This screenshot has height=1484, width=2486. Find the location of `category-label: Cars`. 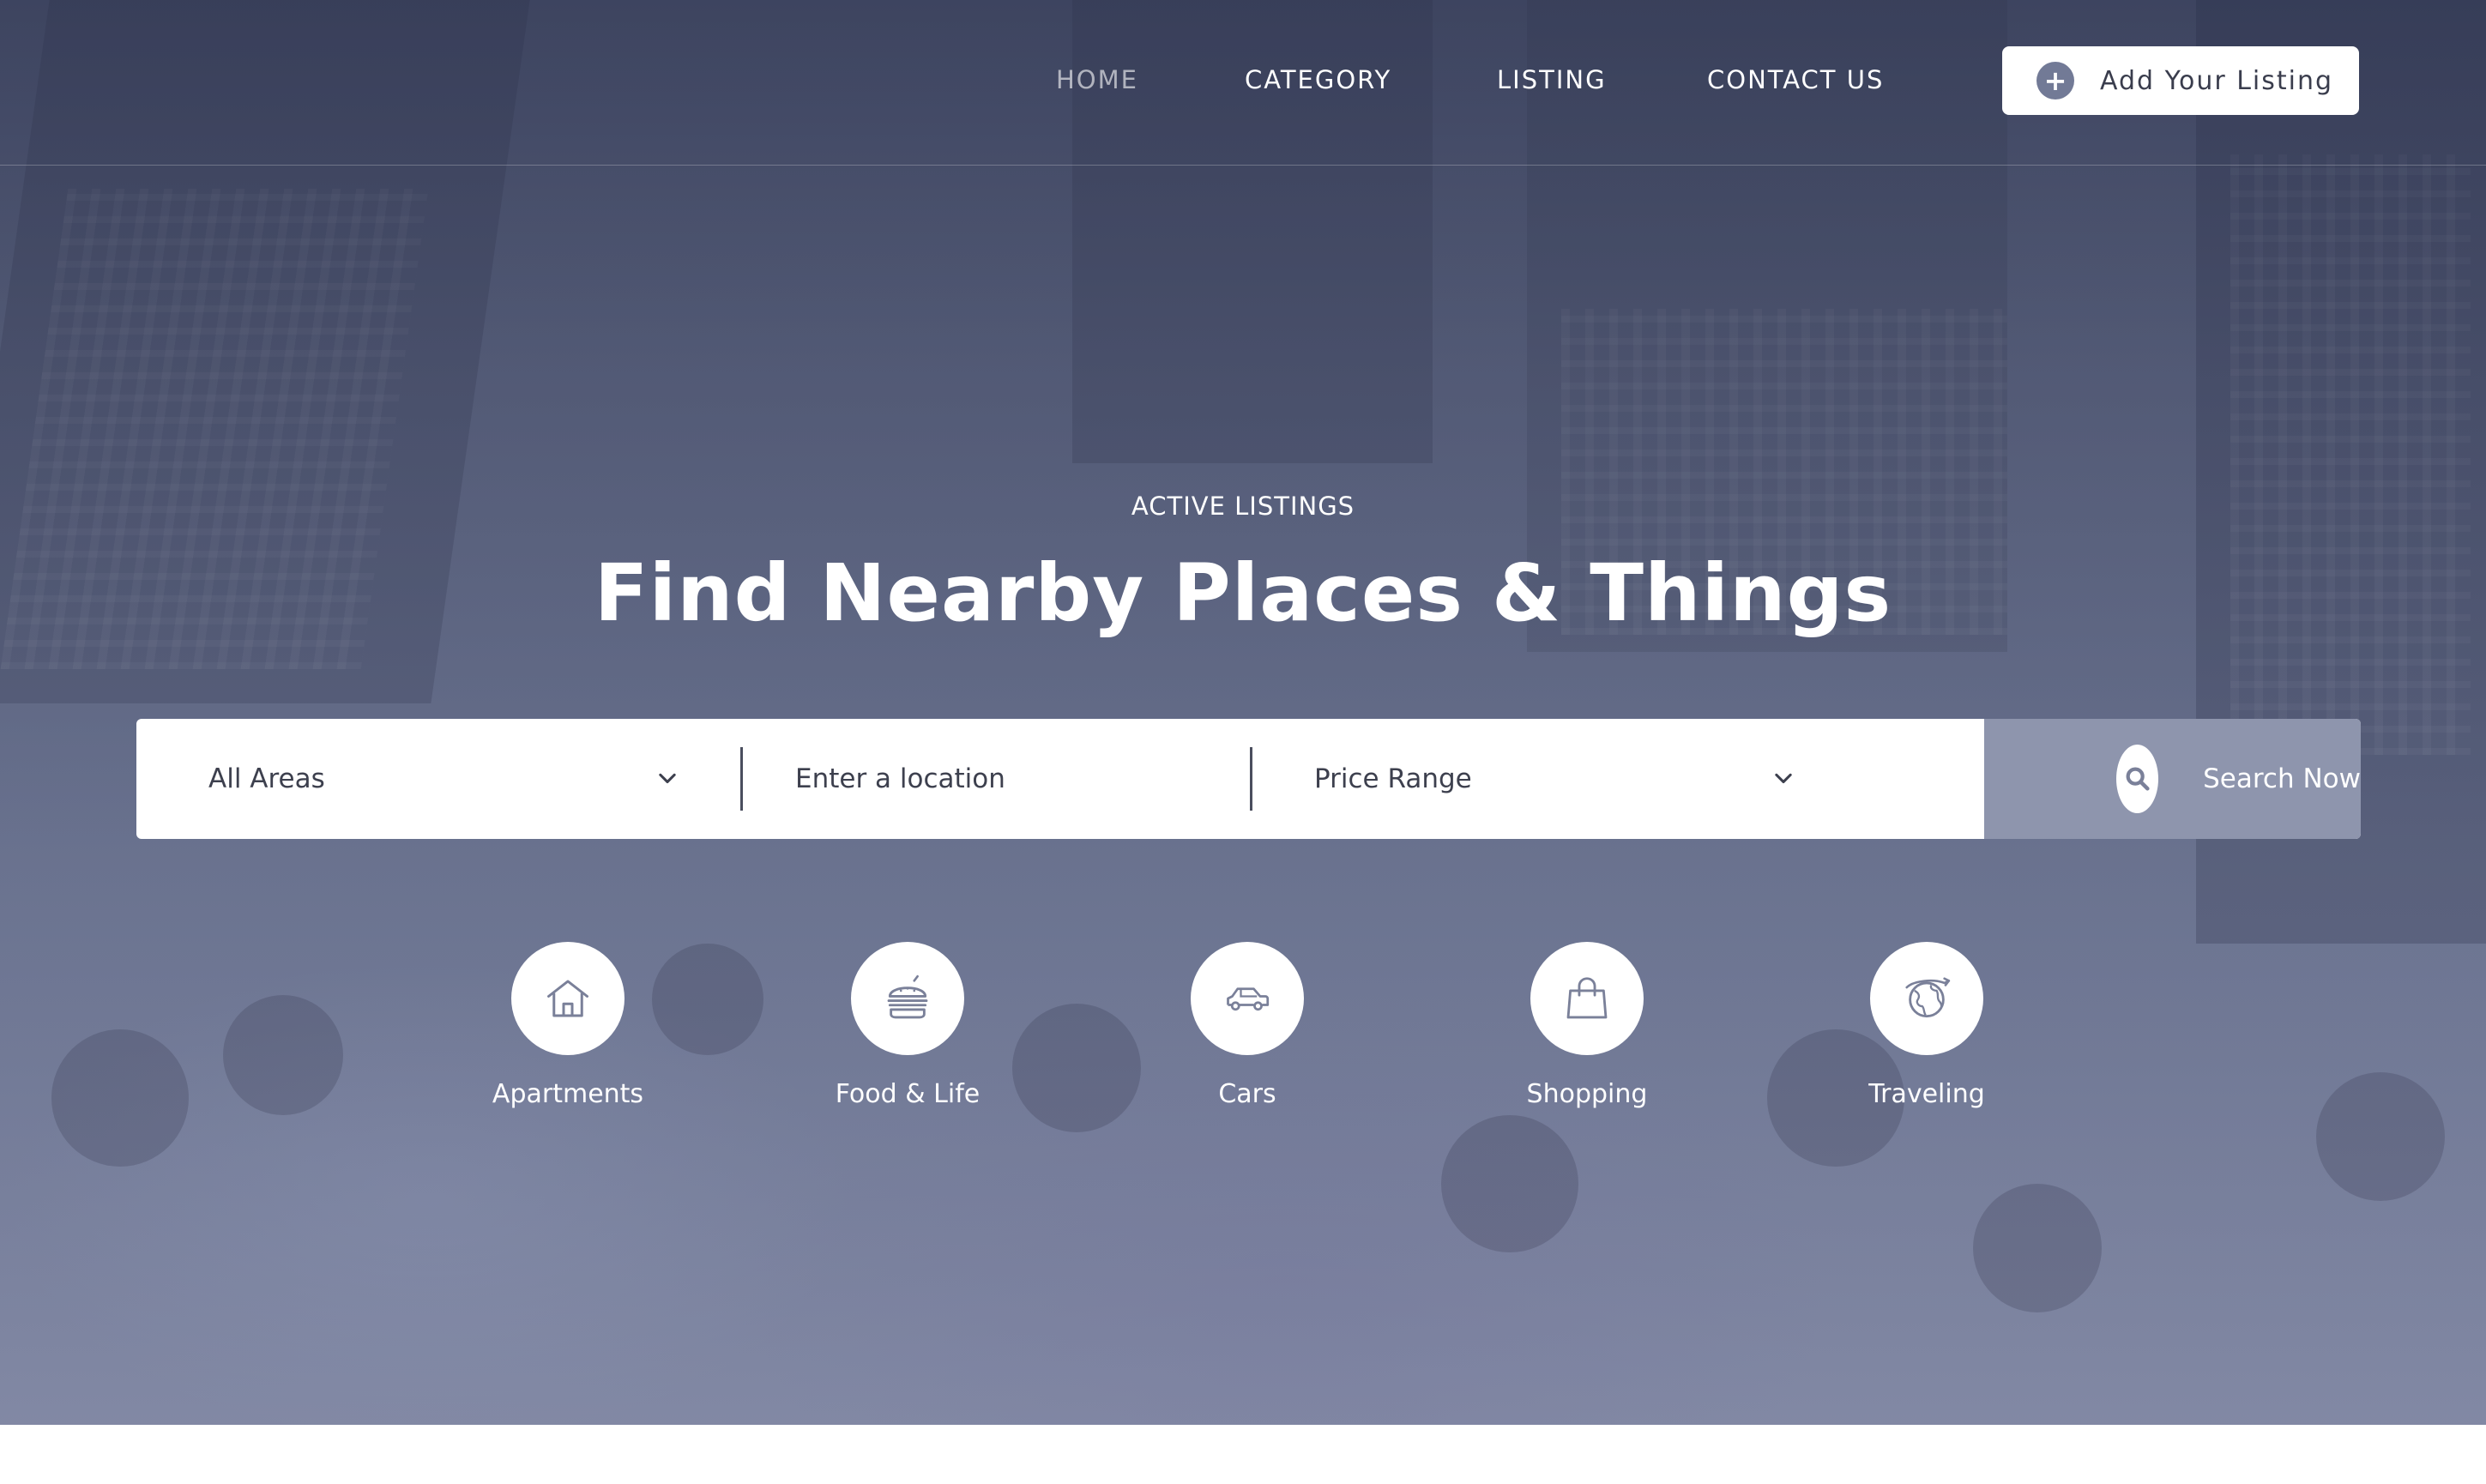

category-label: Cars is located at coordinates (1247, 1094).